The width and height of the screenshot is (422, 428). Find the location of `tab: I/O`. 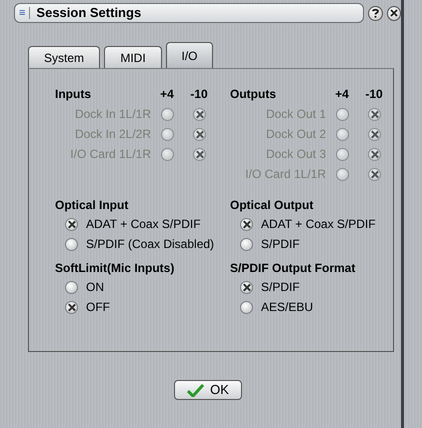

tab: I/O is located at coordinates (189, 55).